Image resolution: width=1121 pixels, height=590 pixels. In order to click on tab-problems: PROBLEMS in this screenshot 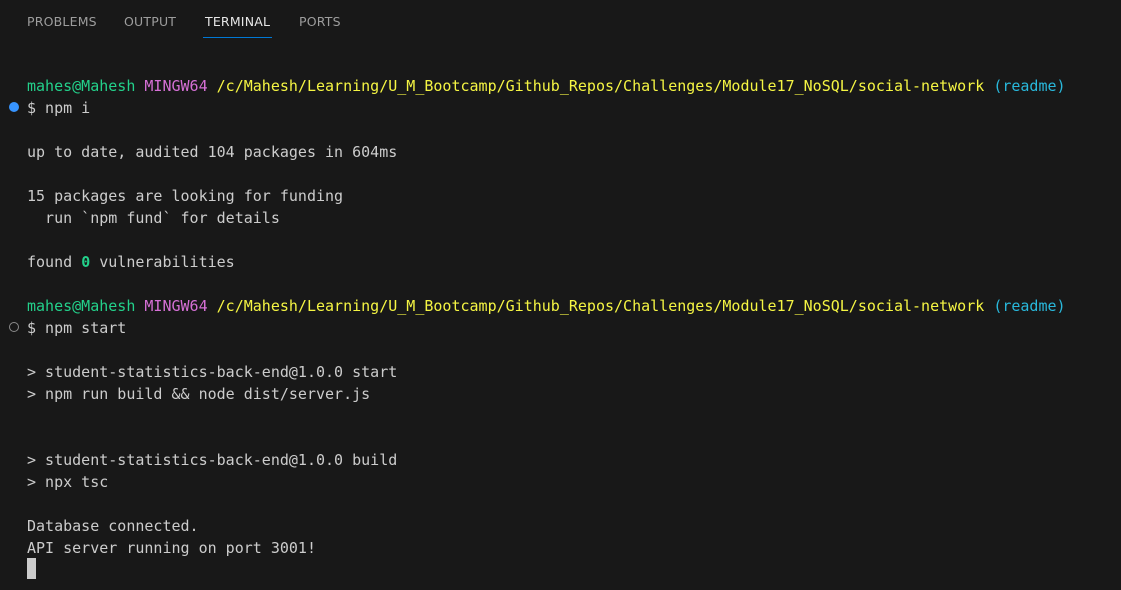, I will do `click(62, 22)`.